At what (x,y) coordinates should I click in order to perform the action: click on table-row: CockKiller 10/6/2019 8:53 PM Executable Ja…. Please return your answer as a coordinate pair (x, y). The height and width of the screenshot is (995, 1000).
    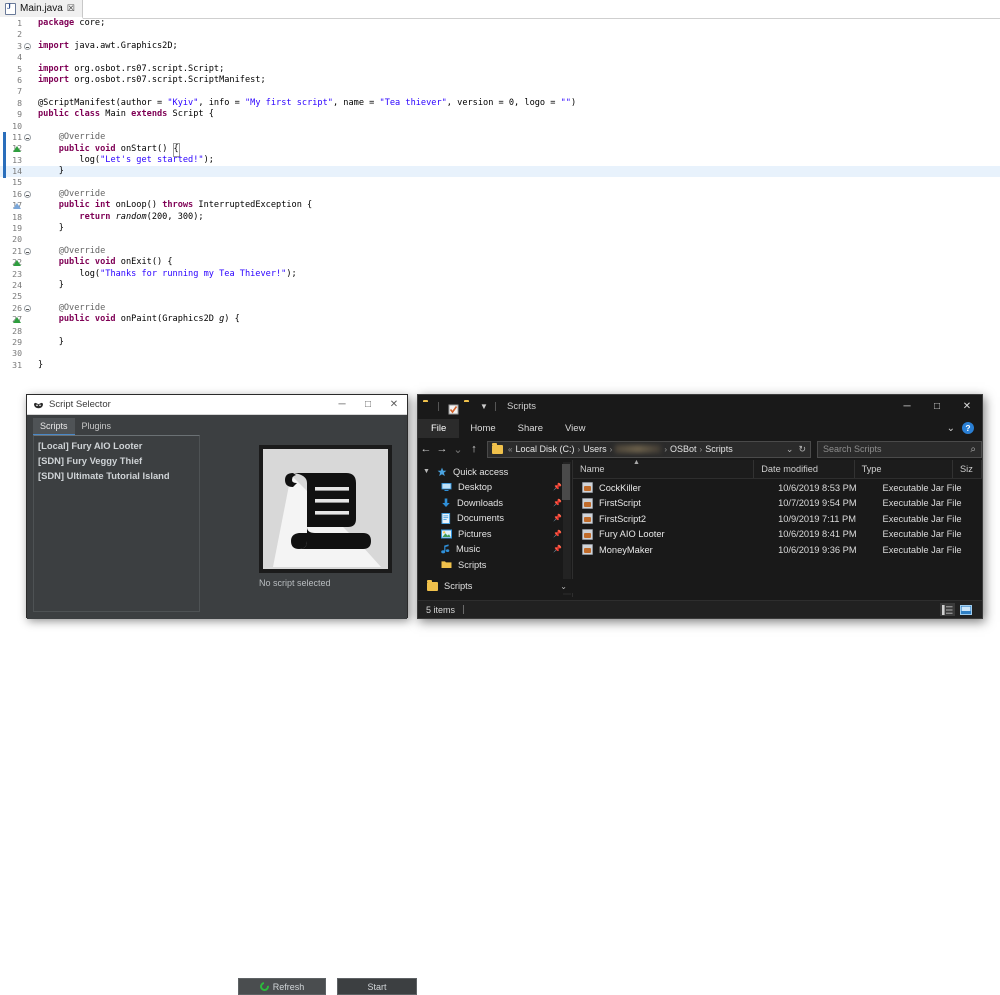
    Looking at the image, I should click on (777, 488).